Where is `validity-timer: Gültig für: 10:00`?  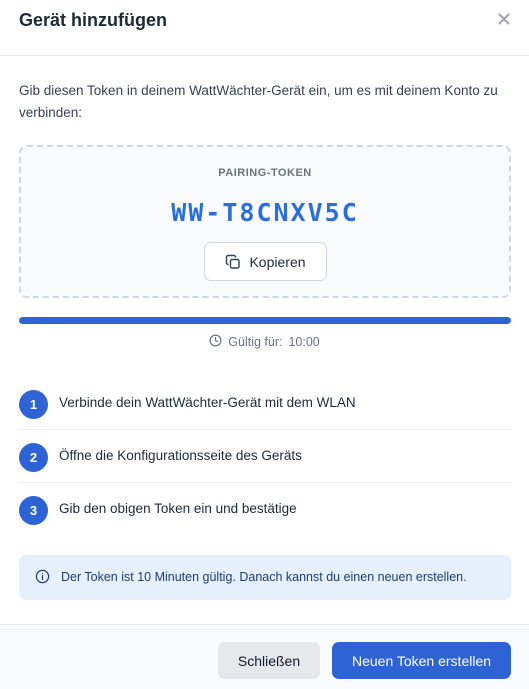
validity-timer: Gültig für: 10:00 is located at coordinates (264, 342).